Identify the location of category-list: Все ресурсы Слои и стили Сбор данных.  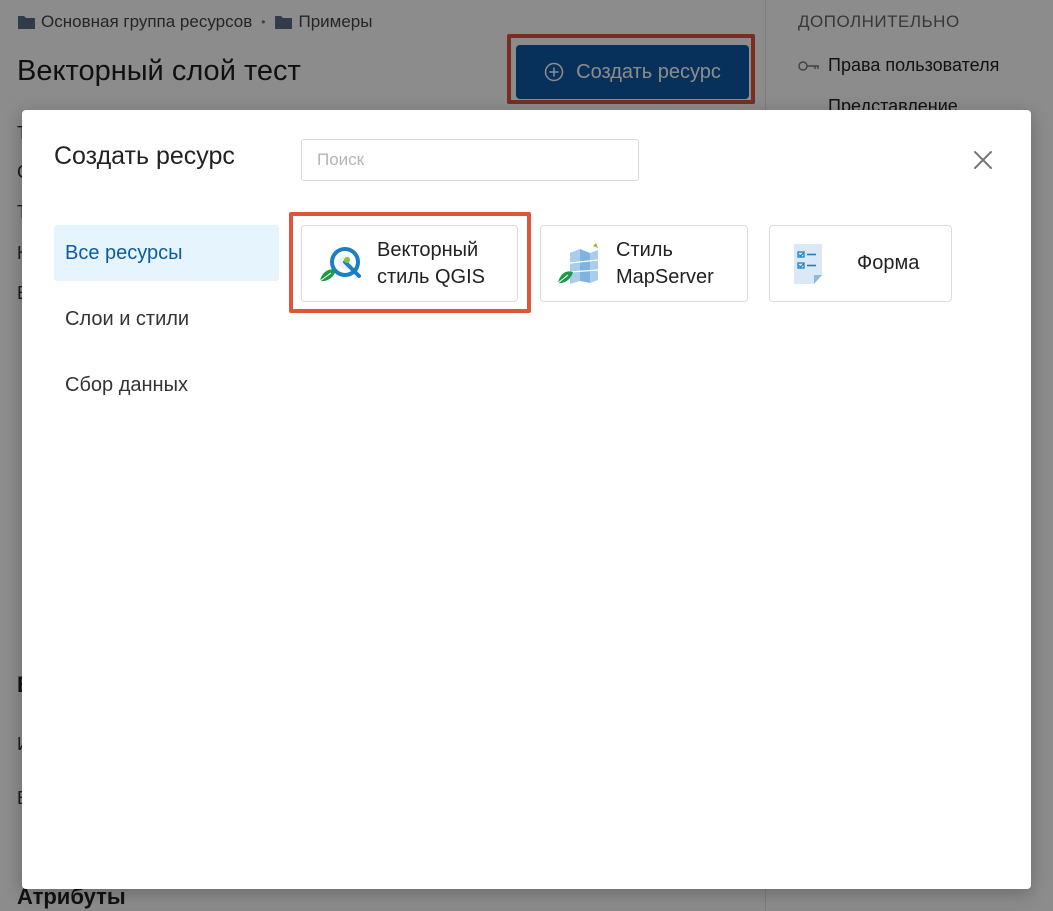
(166, 324).